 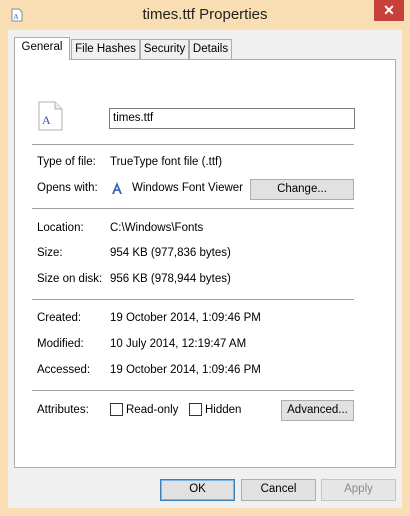 I want to click on font-file-icon: A, so click(x=50, y=116).